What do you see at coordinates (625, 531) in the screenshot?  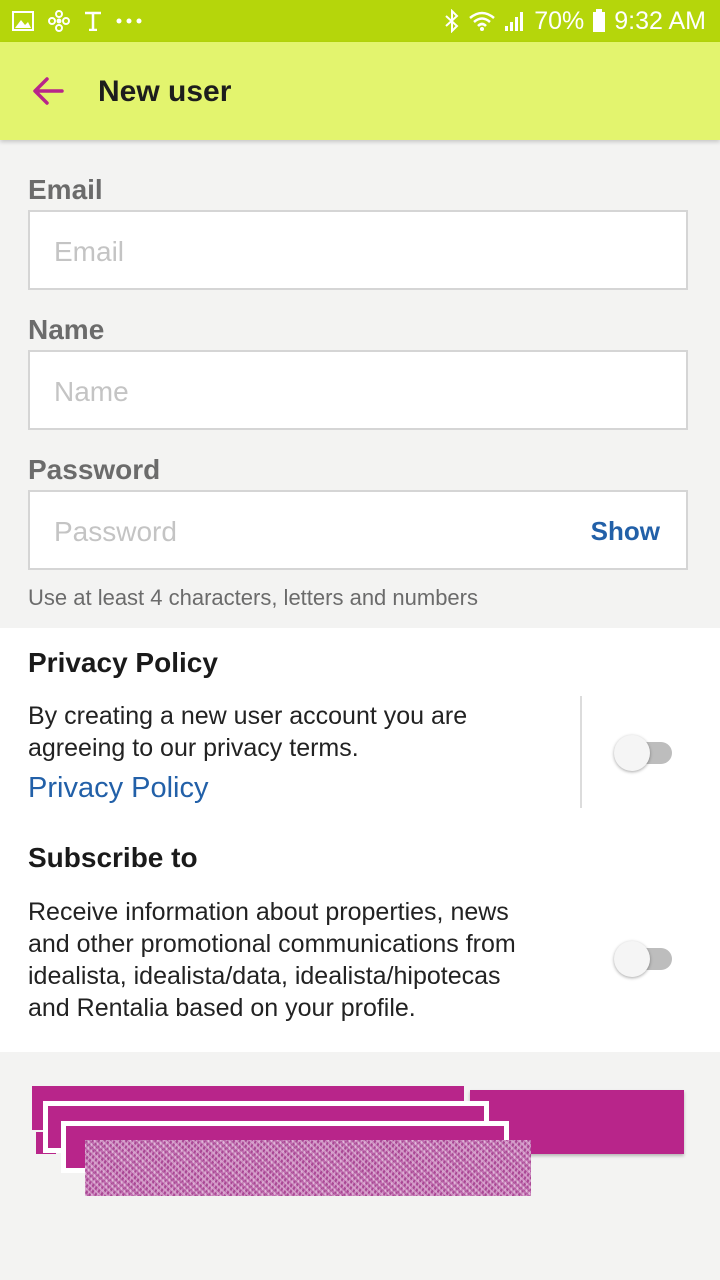 I see `show-password-button: Show` at bounding box center [625, 531].